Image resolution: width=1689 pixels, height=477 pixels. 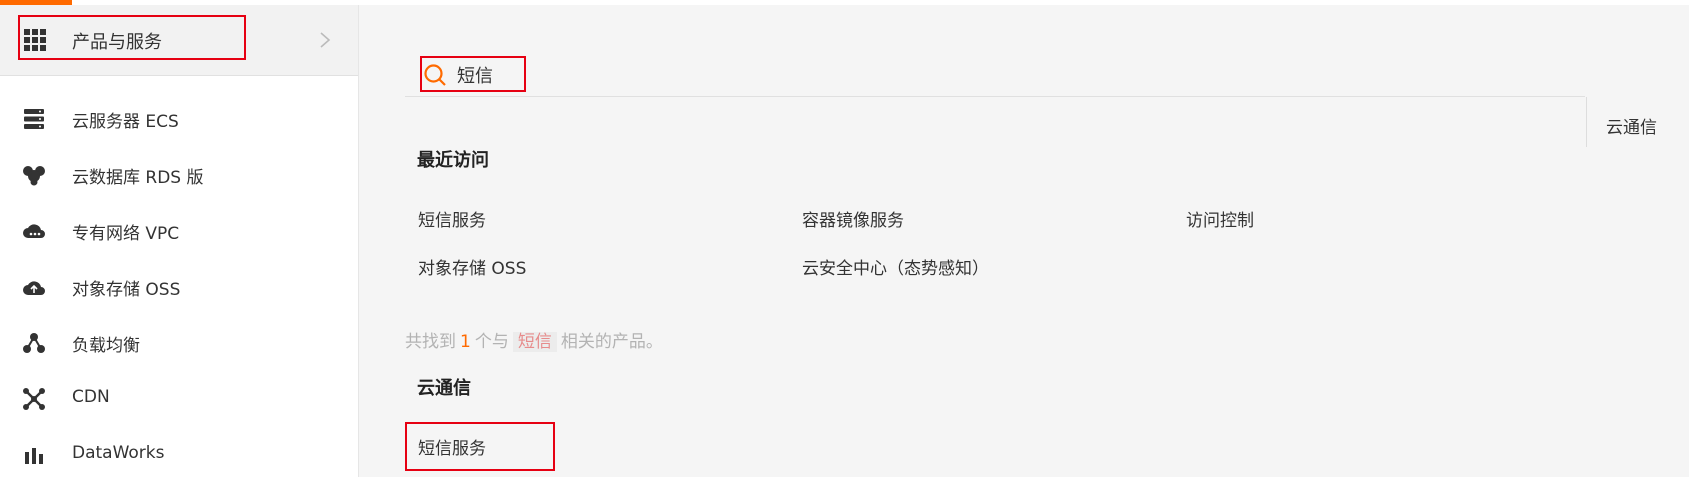 I want to click on recent-link-container-registry: 容器镜像服务, so click(x=853, y=218).